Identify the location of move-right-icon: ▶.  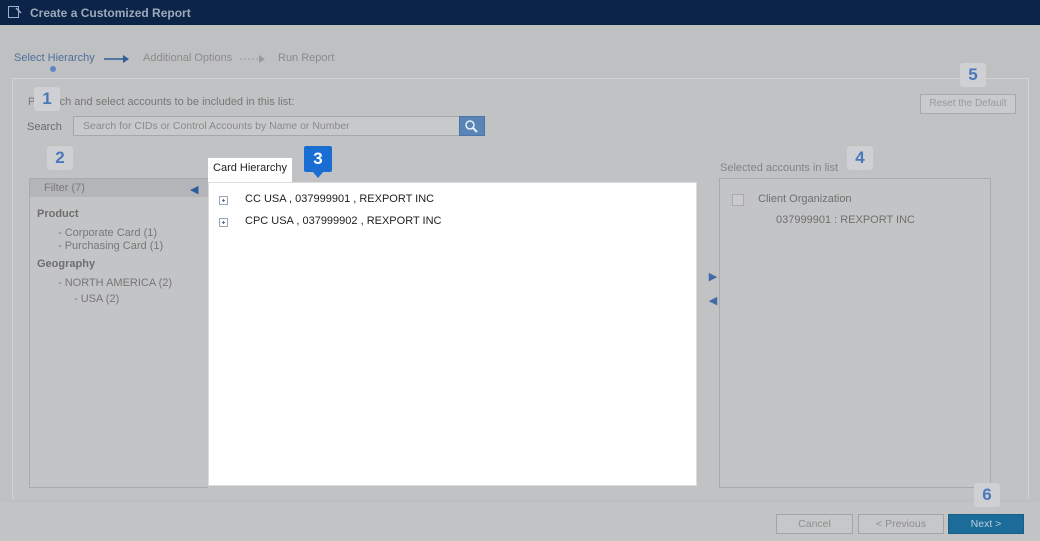
(713, 277).